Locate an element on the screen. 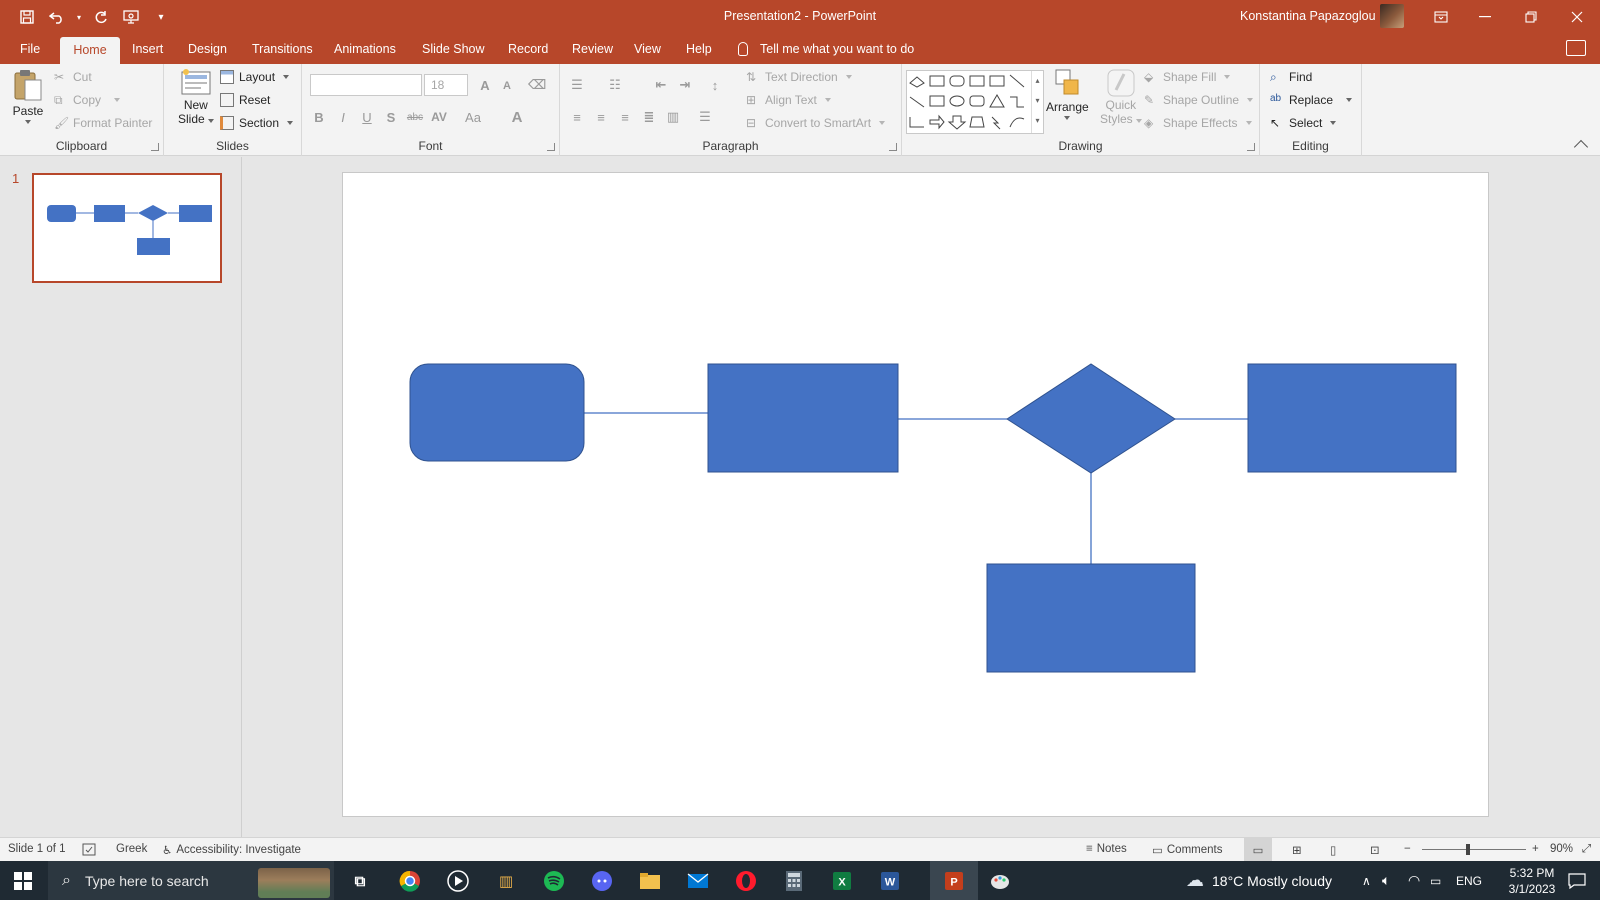  align-right-icon: ≡ is located at coordinates (625, 117).